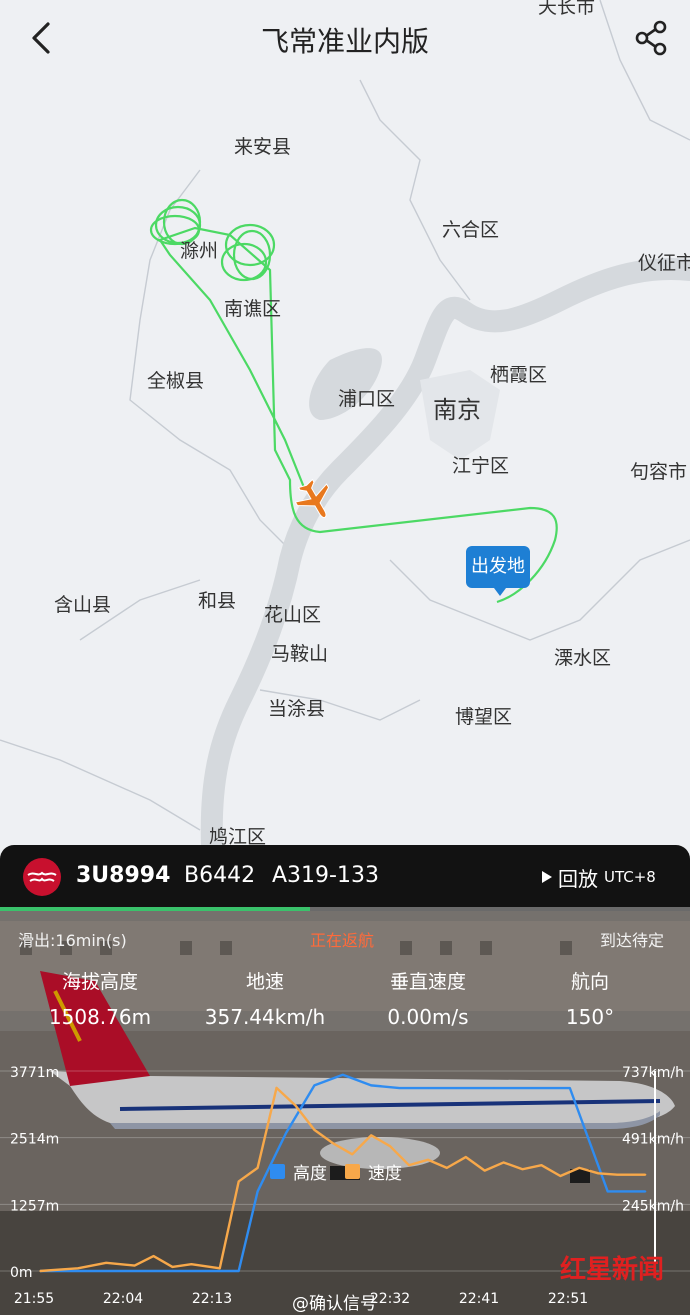 Image resolution: width=690 pixels, height=1315 pixels. I want to click on news-logo-watermark: 红星新闻, so click(612, 1270).